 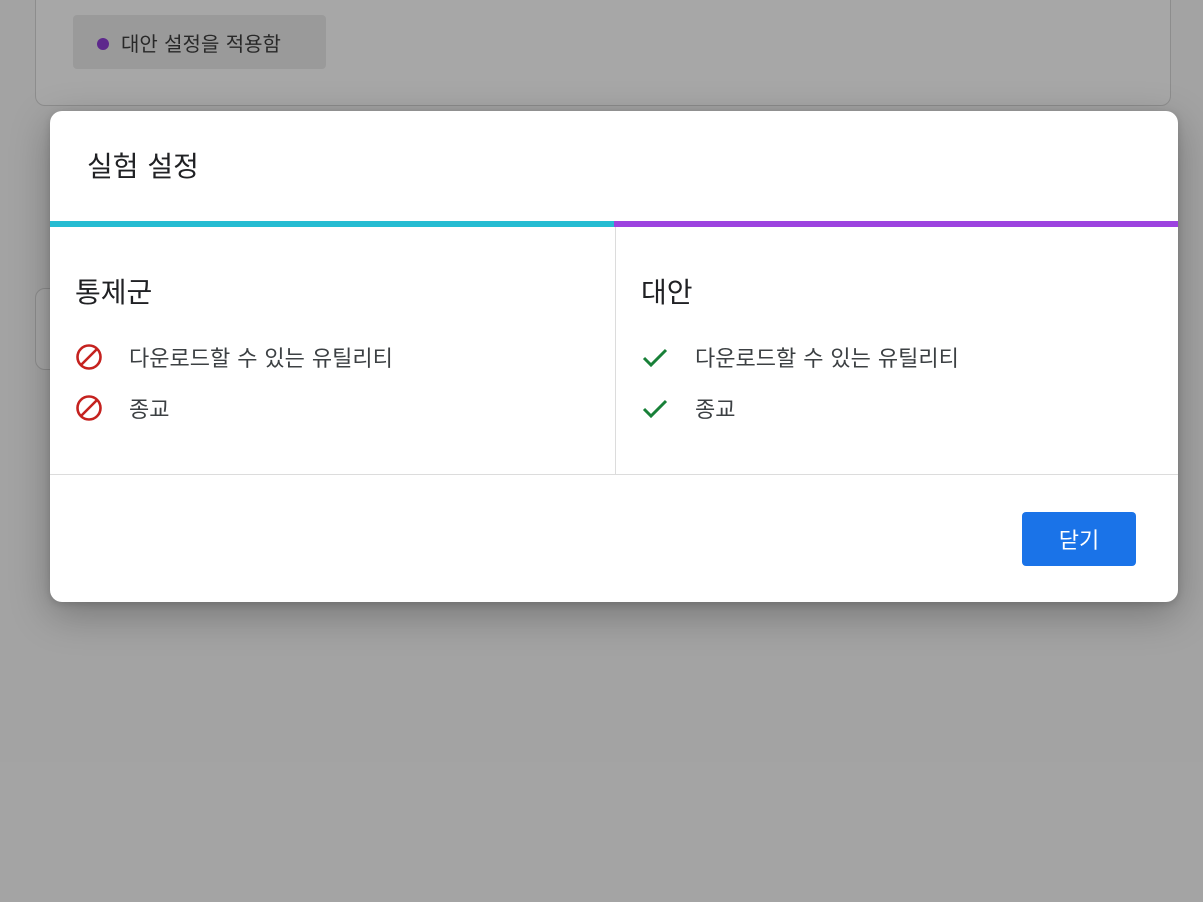 I want to click on dialog-divider, so click(x=614, y=474).